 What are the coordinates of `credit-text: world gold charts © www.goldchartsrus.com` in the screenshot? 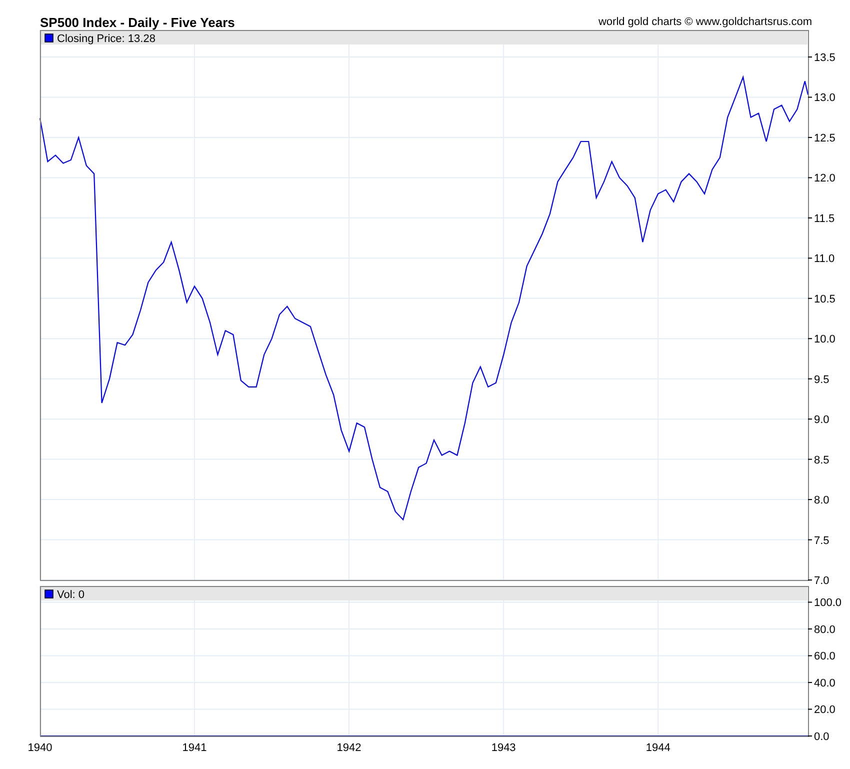 It's located at (705, 22).